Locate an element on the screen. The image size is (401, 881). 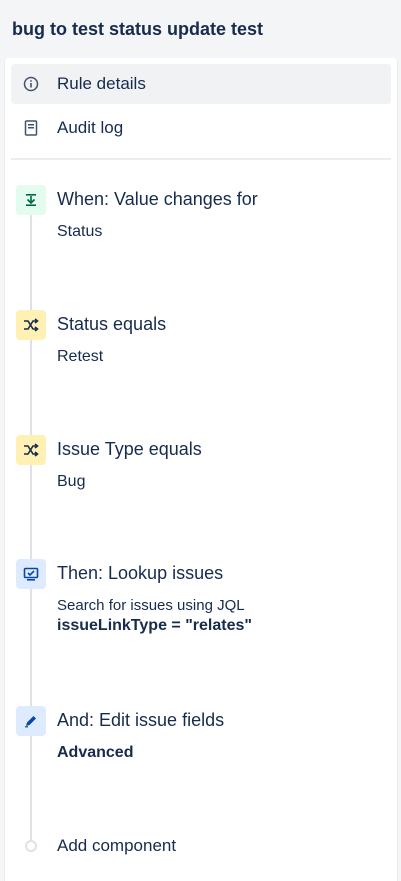
document-icon is located at coordinates (31, 128).